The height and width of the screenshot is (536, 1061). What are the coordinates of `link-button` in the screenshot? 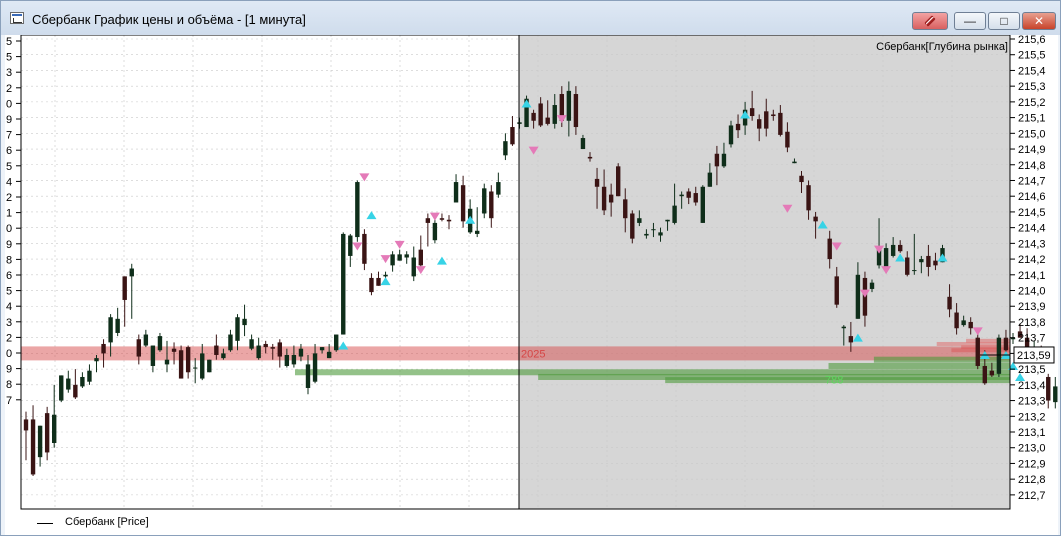 It's located at (930, 21).